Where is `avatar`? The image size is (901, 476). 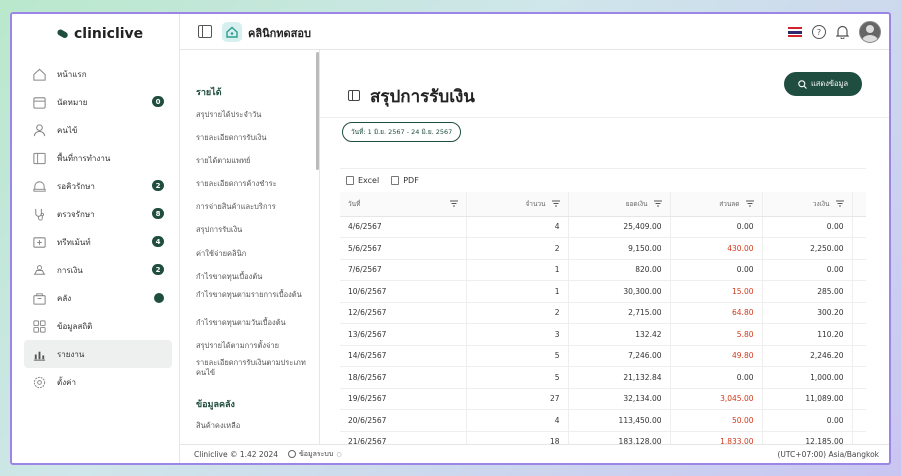 avatar is located at coordinates (870, 32).